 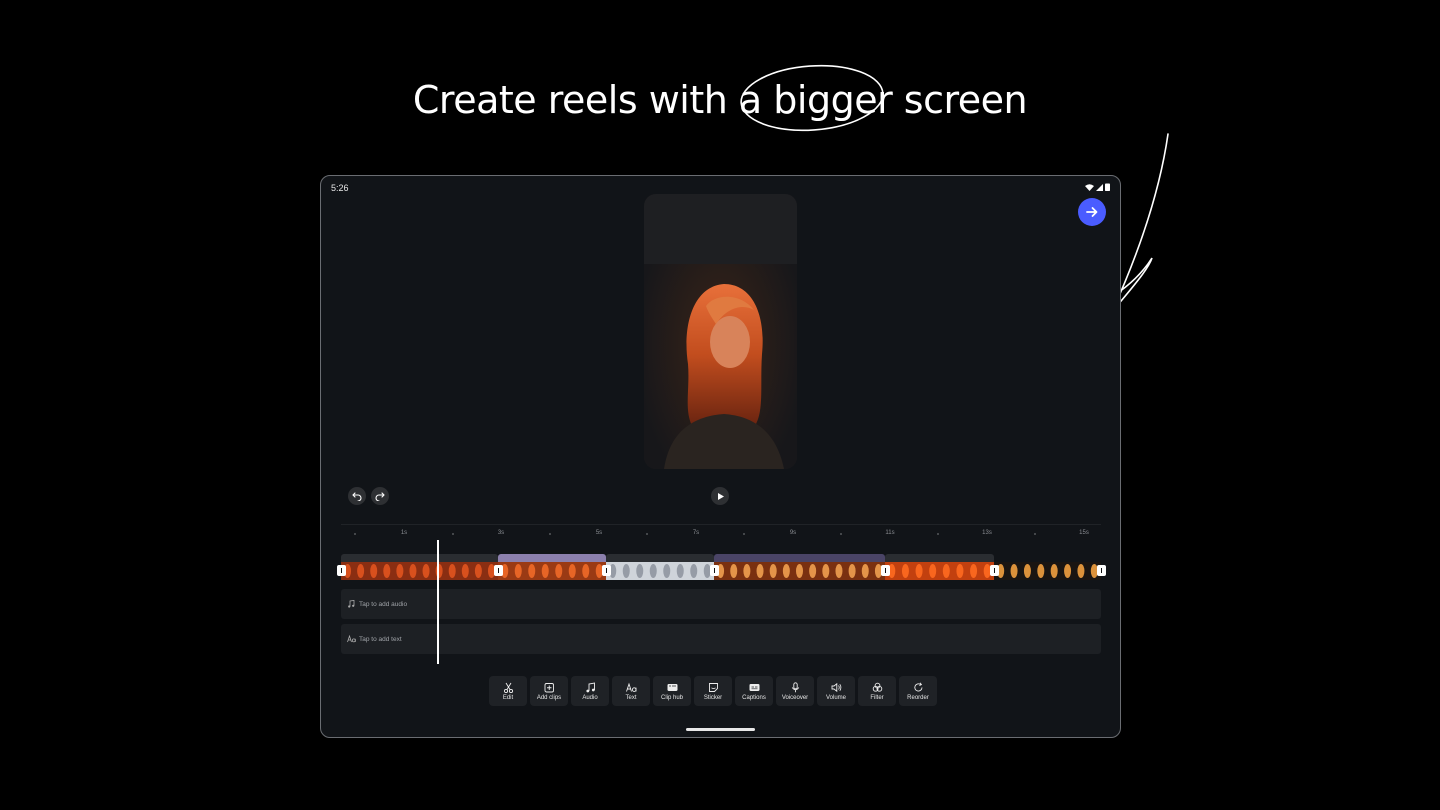 I want to click on tool-label: Edit, so click(x=508, y=697).